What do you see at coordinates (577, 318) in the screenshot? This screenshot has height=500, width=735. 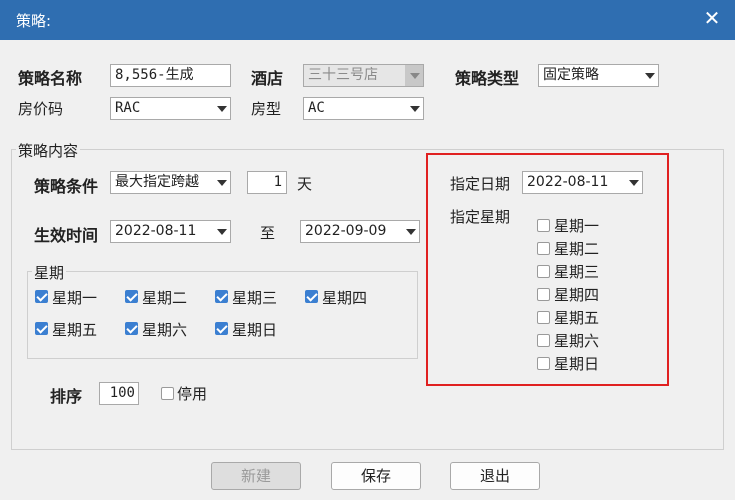 I see `specified-weekday-label-item: 星期五` at bounding box center [577, 318].